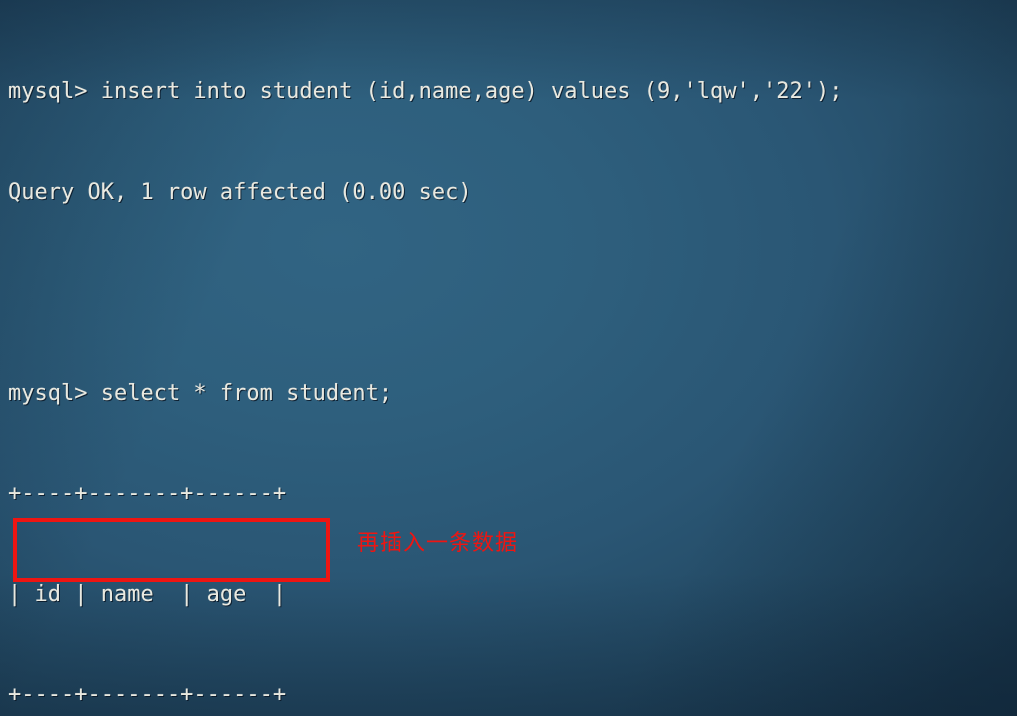  What do you see at coordinates (200, 393) in the screenshot?
I see `terminal-line-select-command: mysql> select * from student;` at bounding box center [200, 393].